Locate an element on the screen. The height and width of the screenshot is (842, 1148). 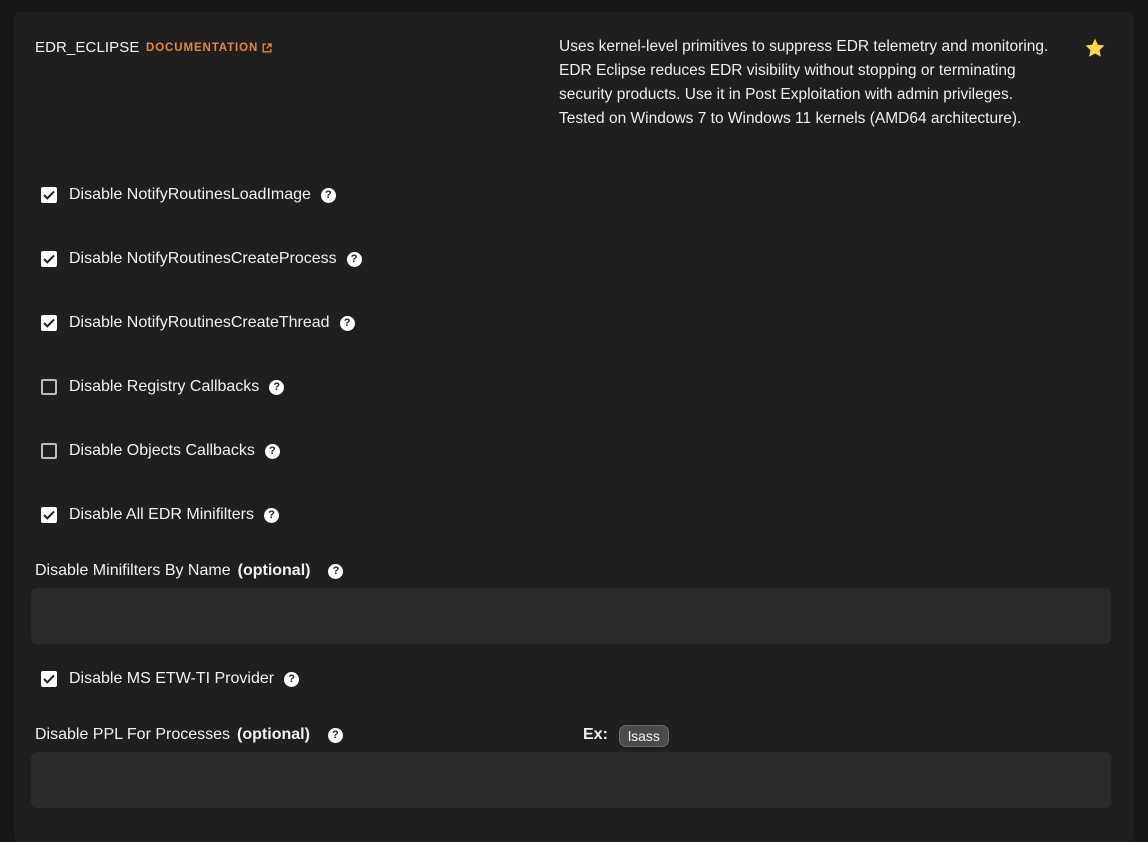
option-notify-load-image: Disable NotifyRoutinesLoadImage ? is located at coordinates (188, 195).